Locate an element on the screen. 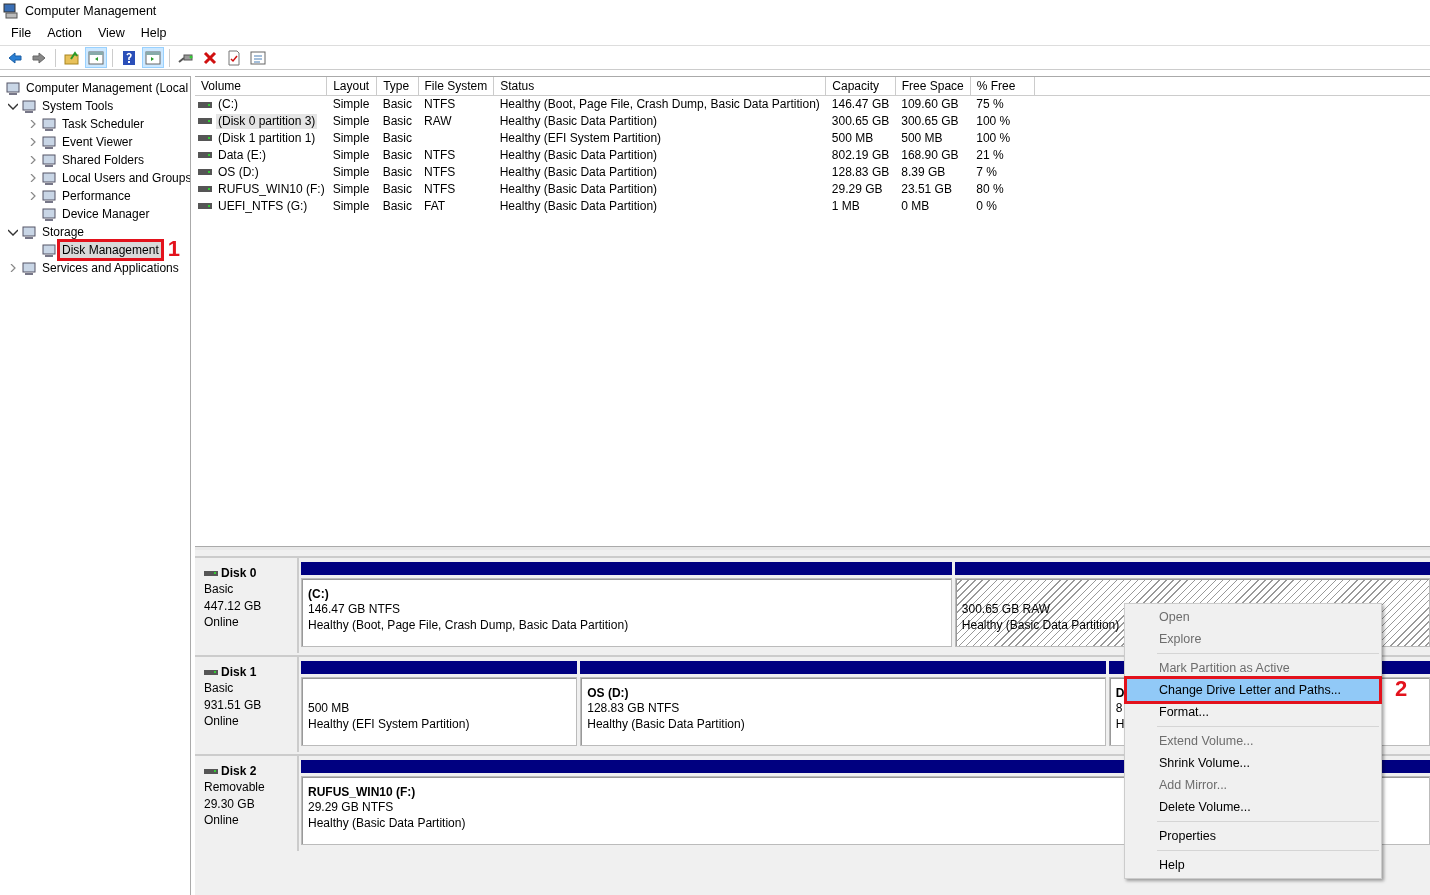 Image resolution: width=1430 pixels, height=895 pixels. partition-size: 300.65 GB RAW is located at coordinates (1006, 609).